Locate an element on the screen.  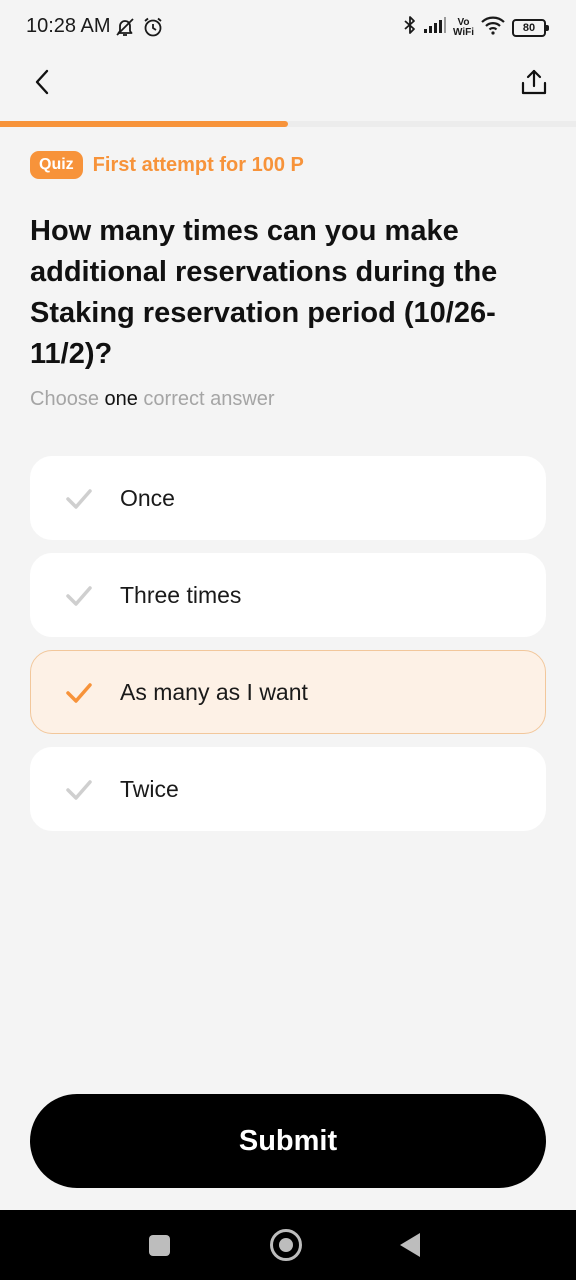
back-button is located at coordinates (42, 84).